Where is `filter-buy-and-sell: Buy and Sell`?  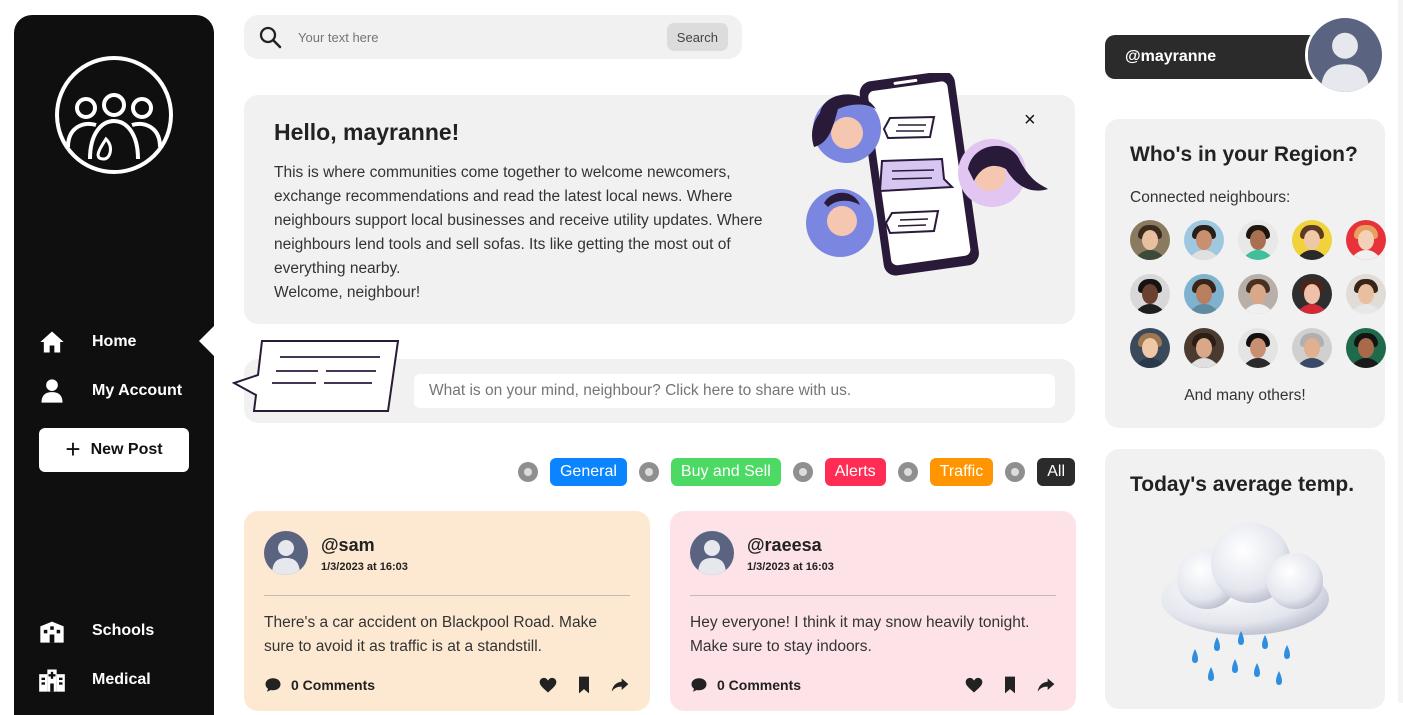 filter-buy-and-sell: Buy and Sell is located at coordinates (709, 472).